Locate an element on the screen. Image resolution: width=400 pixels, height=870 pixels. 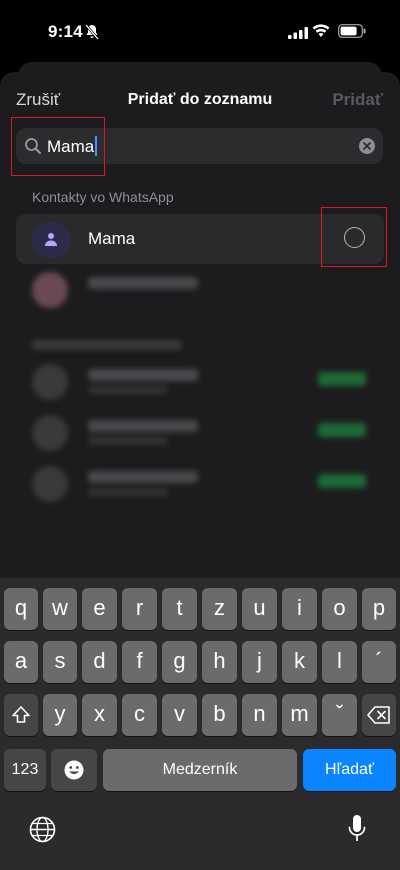
key-i: i is located at coordinates (299, 609).